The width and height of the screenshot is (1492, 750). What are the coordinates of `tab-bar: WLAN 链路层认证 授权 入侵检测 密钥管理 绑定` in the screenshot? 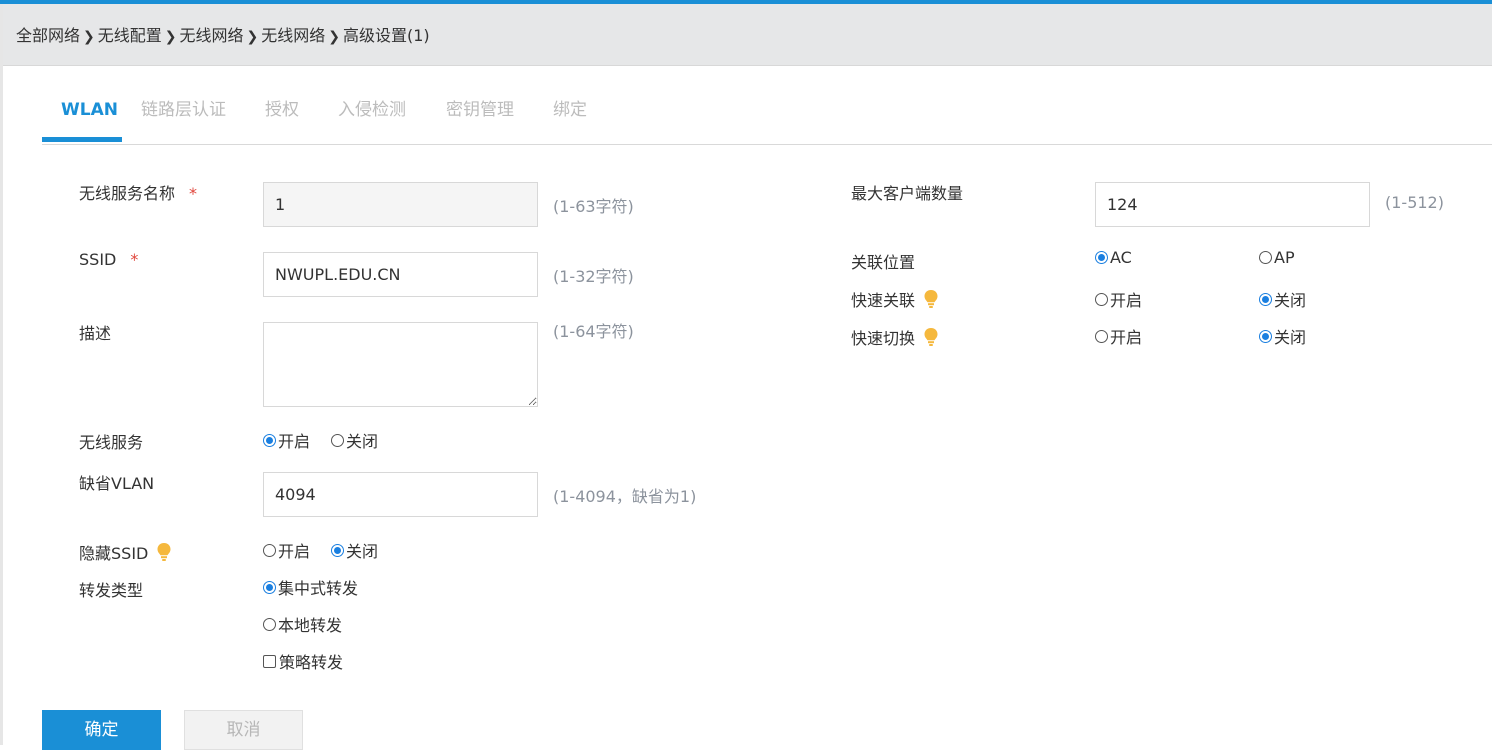 It's located at (767, 120).